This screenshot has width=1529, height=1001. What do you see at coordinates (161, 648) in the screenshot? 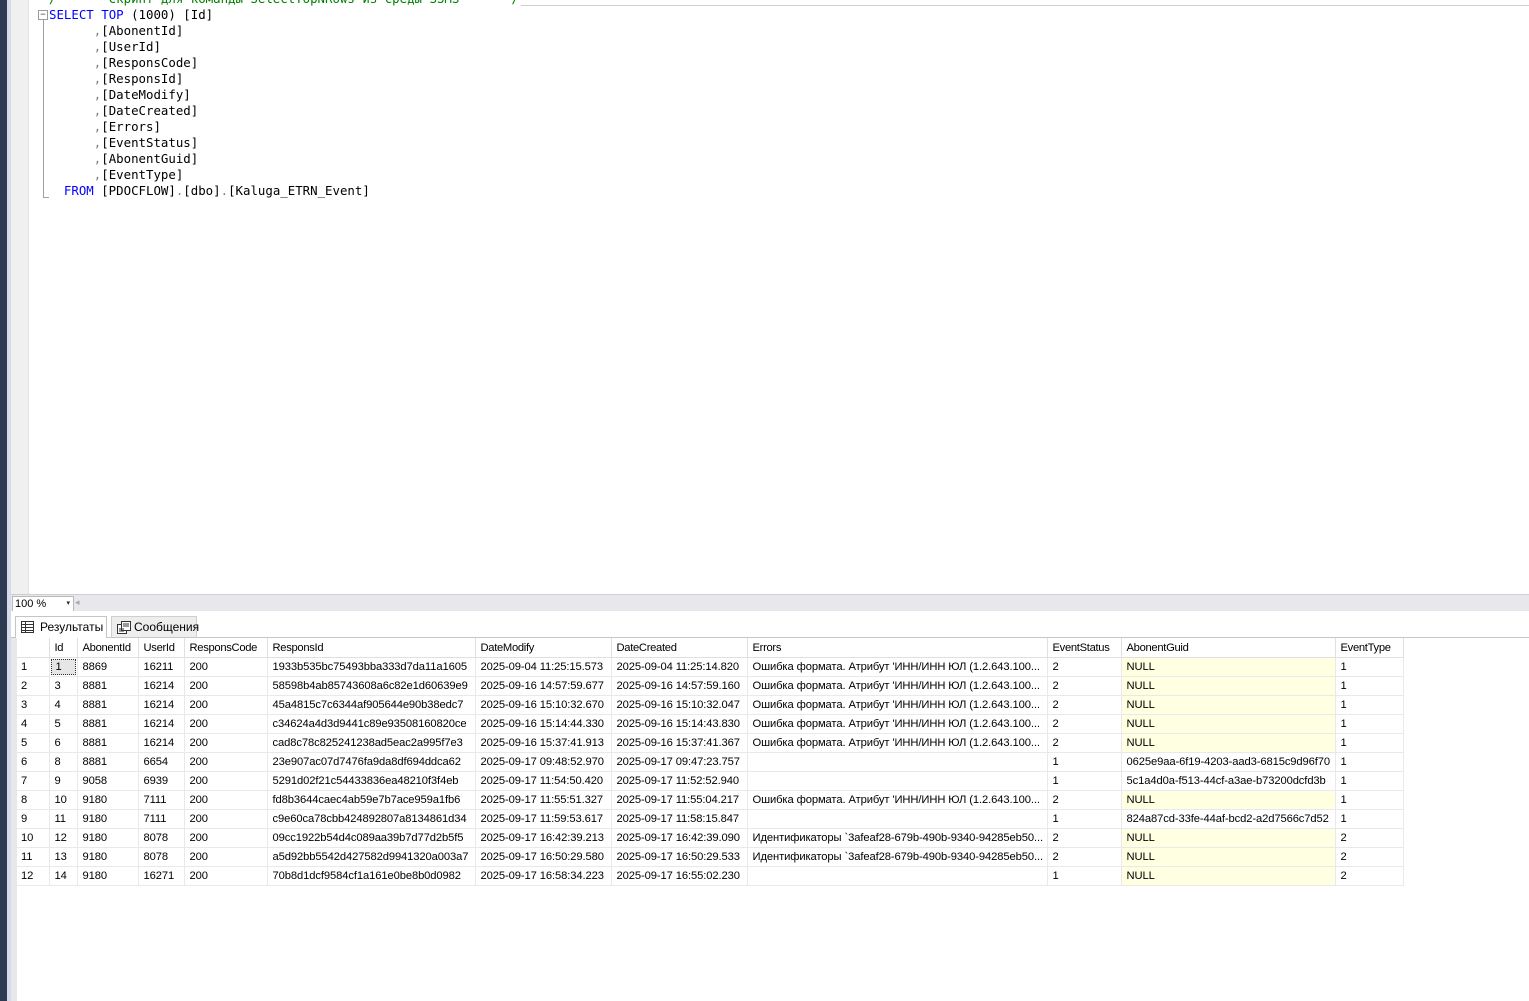
I see `column-header: UserId` at bounding box center [161, 648].